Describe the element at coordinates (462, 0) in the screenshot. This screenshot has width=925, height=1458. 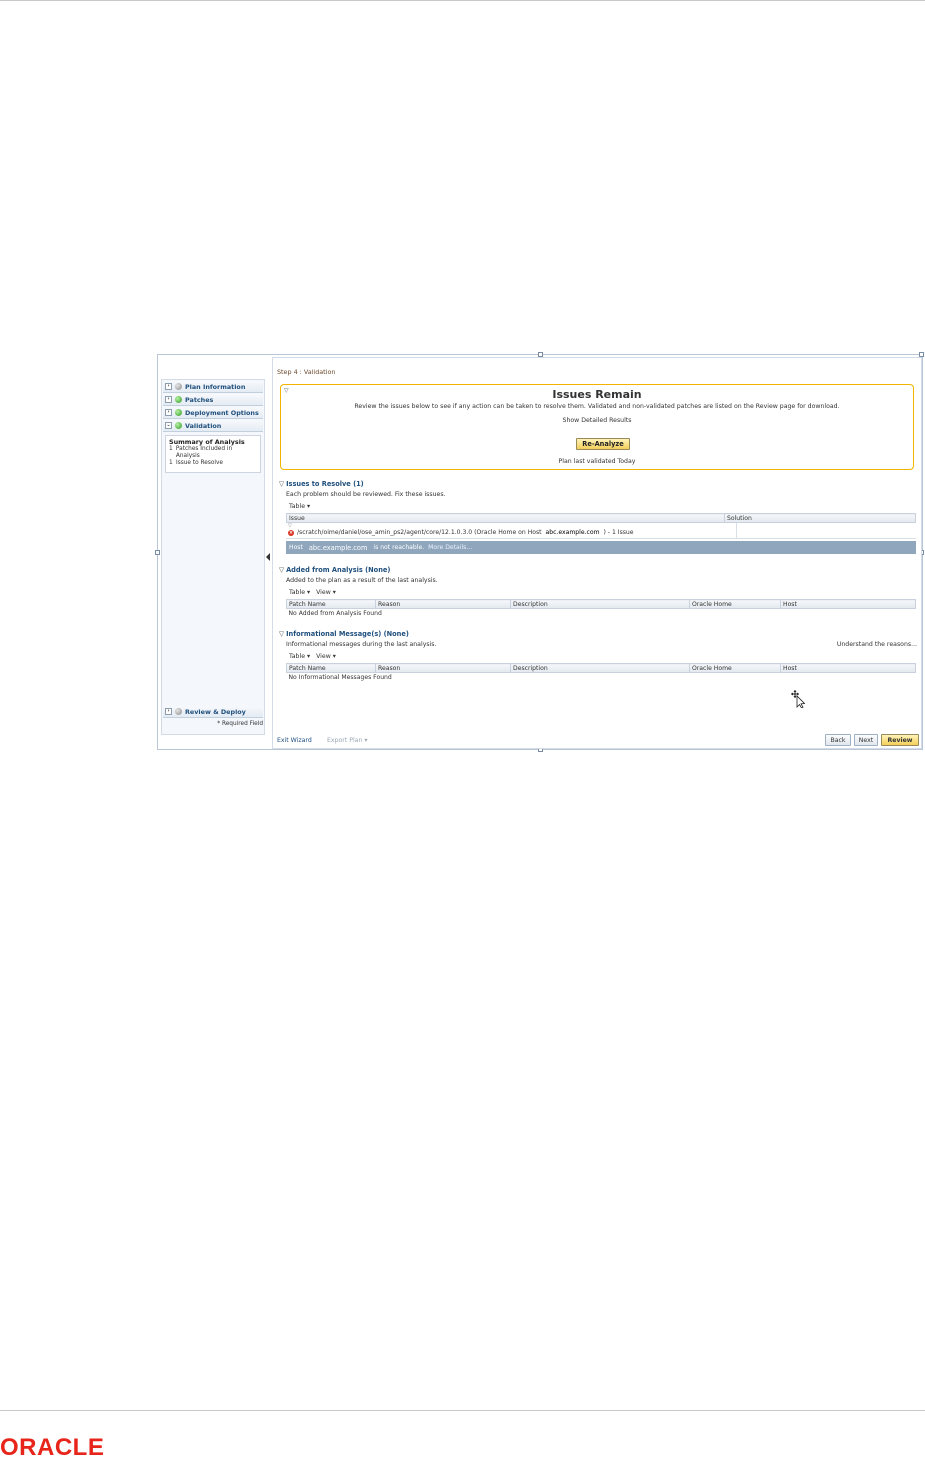
I see `page-top-rule` at that location.